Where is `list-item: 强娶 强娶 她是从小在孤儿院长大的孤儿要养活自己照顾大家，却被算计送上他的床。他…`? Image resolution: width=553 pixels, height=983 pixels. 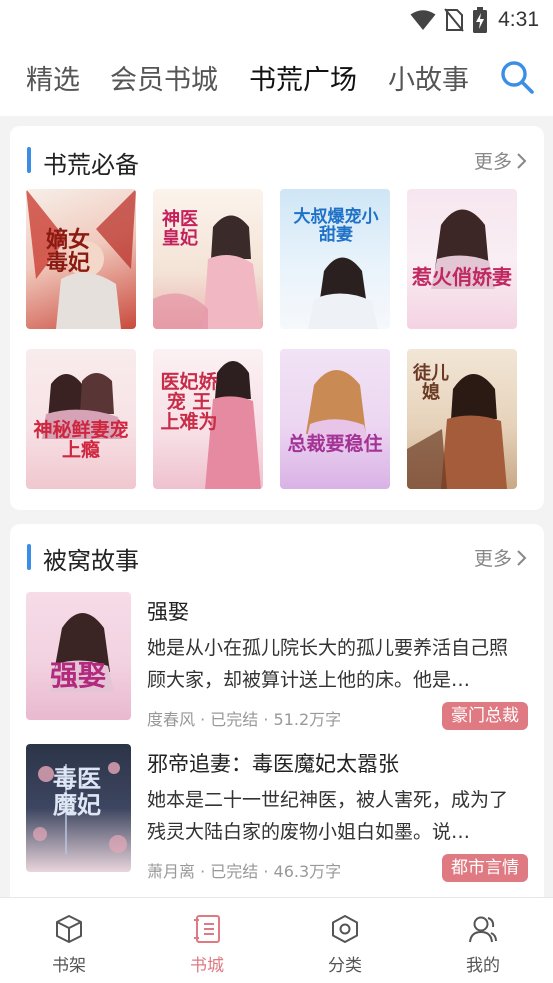
list-item: 强娶 强娶 她是从小在孤儿院长大的孤儿要养活自己照顾大家，却被算计送上他的床。他… is located at coordinates (277, 667).